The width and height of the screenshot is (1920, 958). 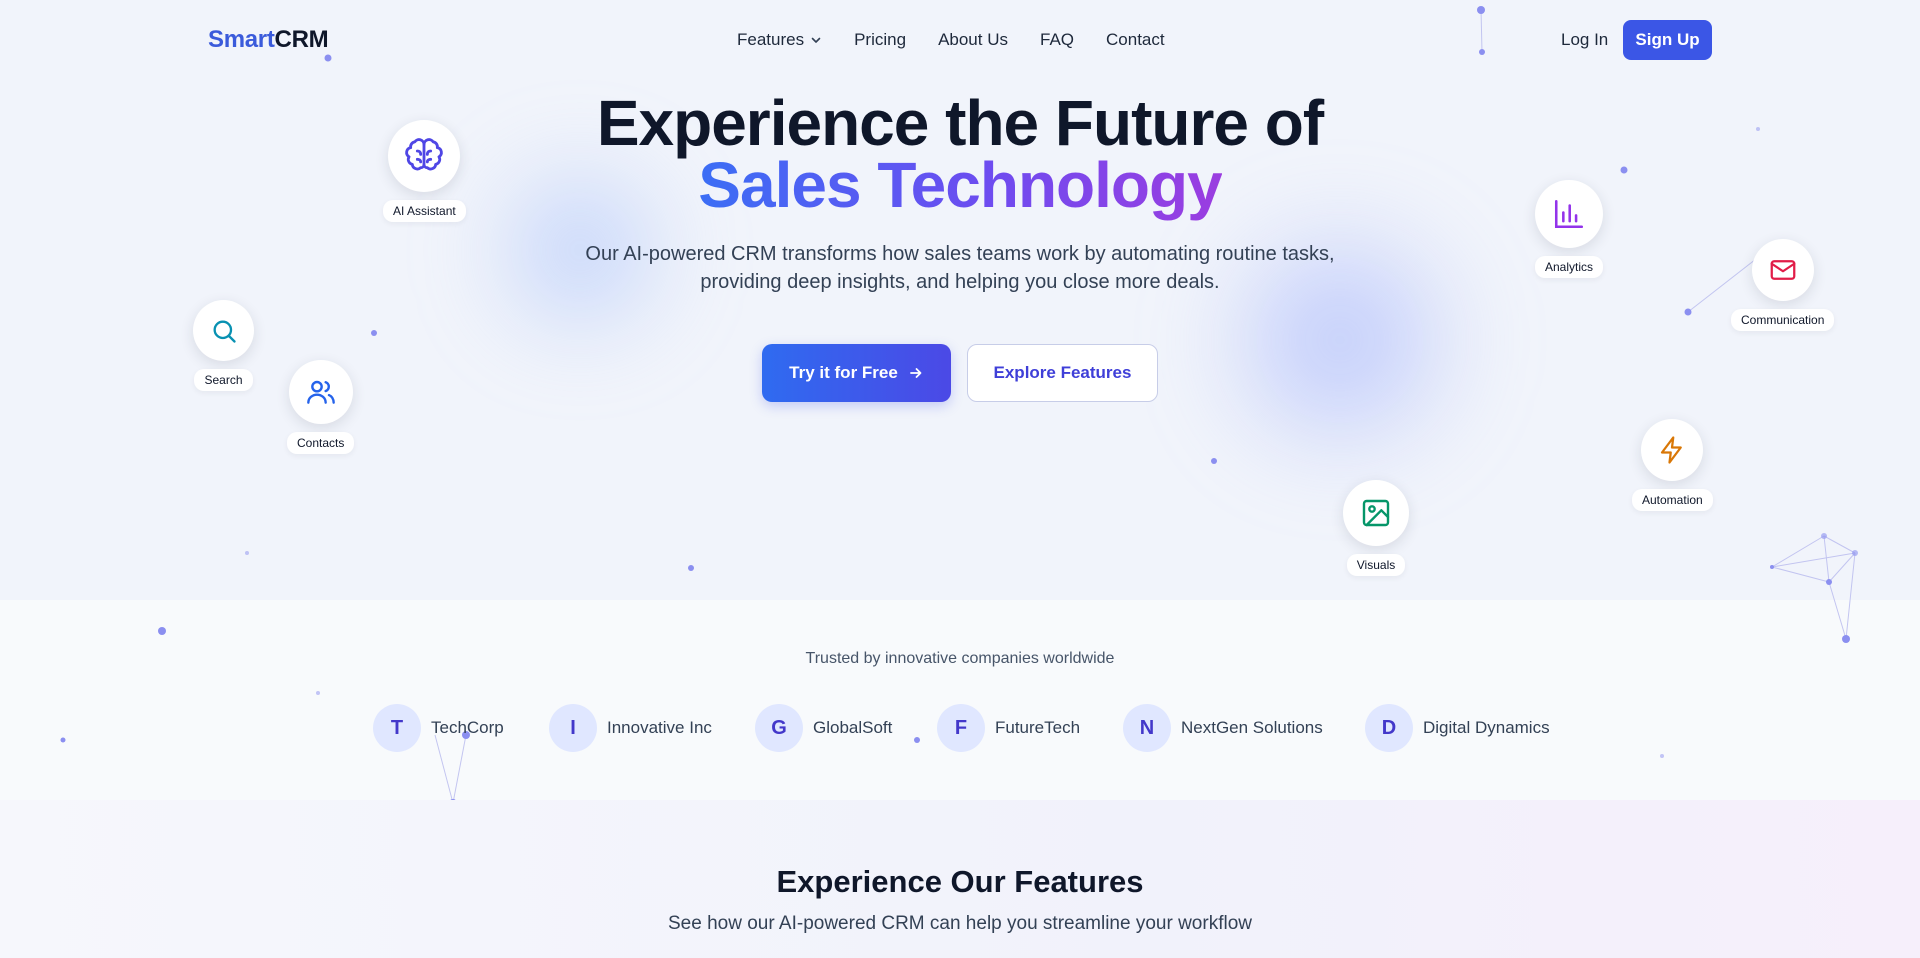 I want to click on nav-item-label: Contact, so click(x=1135, y=39).